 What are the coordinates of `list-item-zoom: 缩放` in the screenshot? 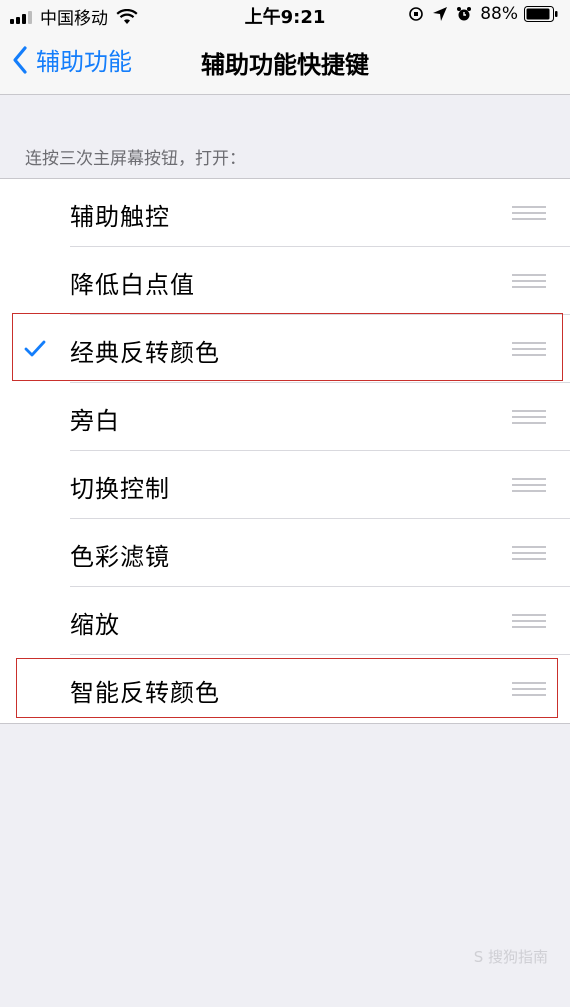 It's located at (285, 621).